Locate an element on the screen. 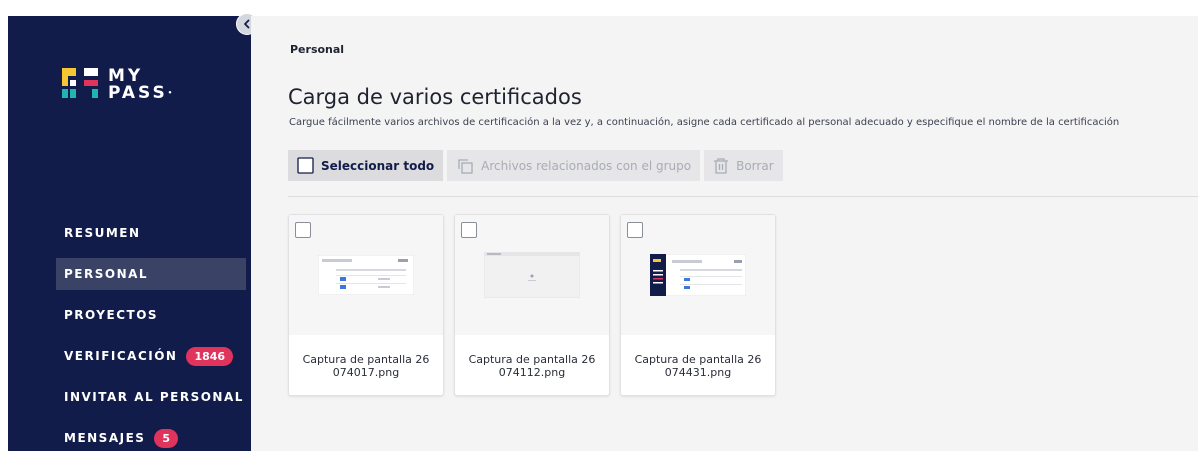  sidebar-item-label: INVITAR AL PERSONAL is located at coordinates (154, 397).